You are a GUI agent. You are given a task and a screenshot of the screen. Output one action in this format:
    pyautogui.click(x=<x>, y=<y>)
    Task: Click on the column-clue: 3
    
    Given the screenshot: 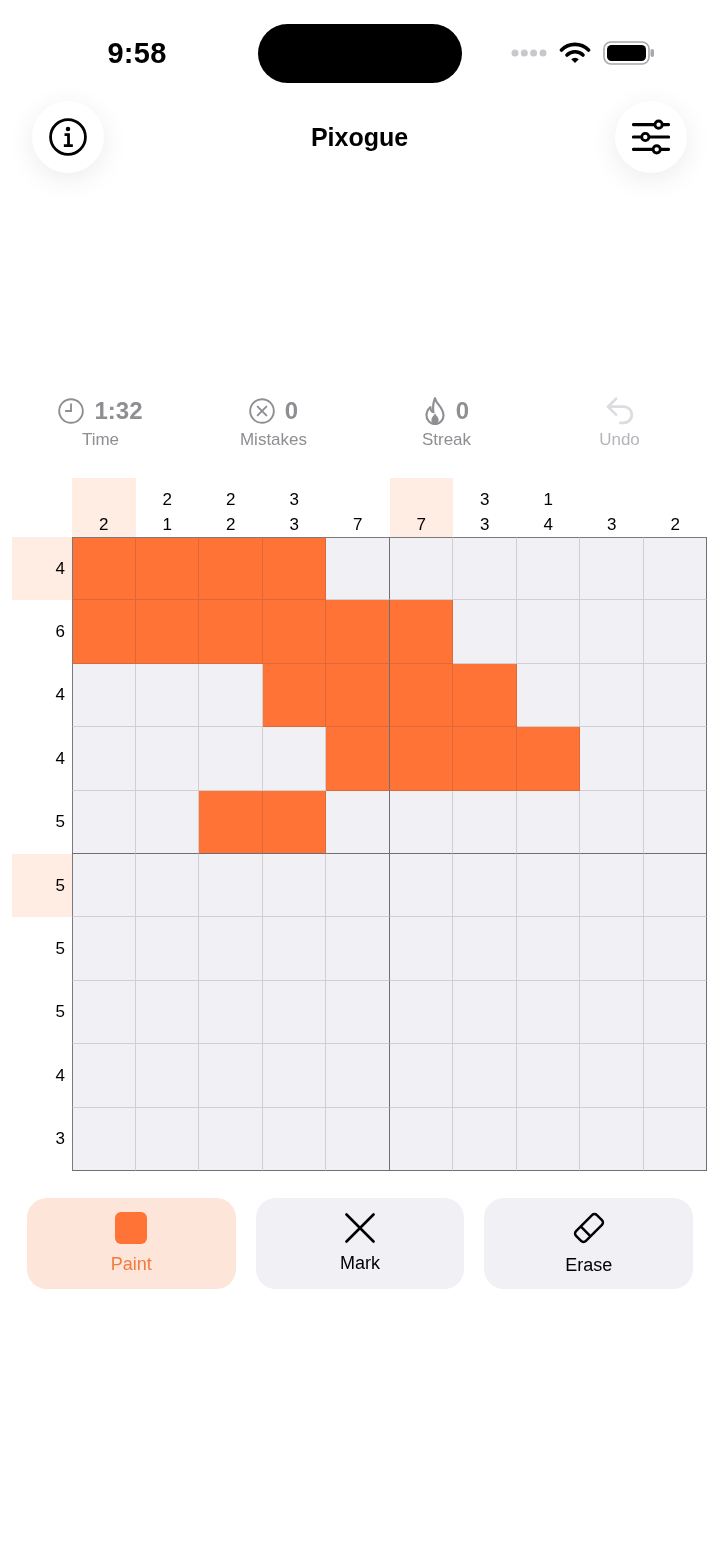 What is the action you would take?
    pyautogui.click(x=612, y=525)
    